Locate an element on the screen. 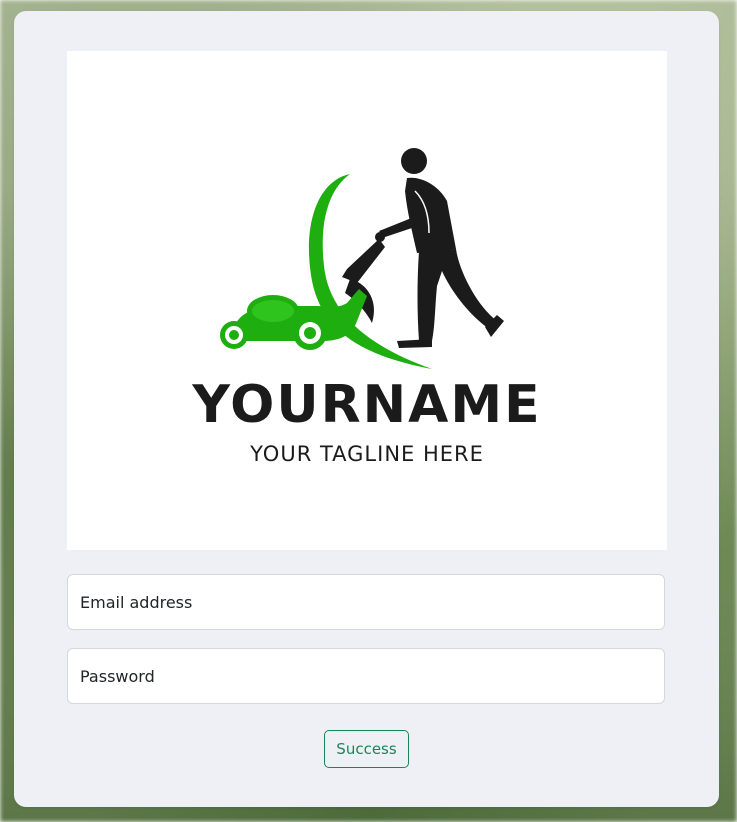 The image size is (737, 822). email-input is located at coordinates (366, 602).